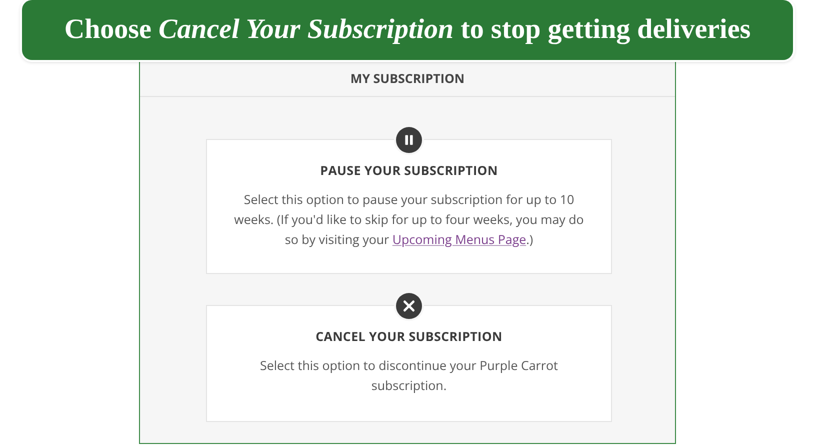 The height and width of the screenshot is (446, 814). I want to click on option-description: Select this option to pause your subscription for up to 10 weeks. (If you'd like to skip for up to four weeks, you may do so by visiting your Upcoming Menus Page.), so click(409, 220).